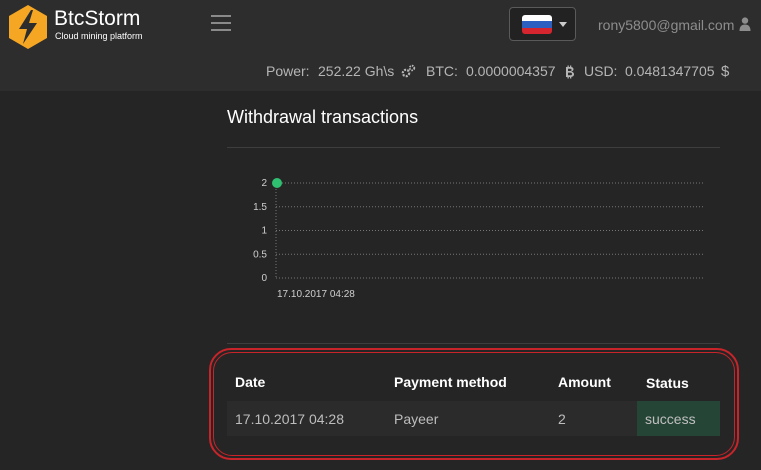 The height and width of the screenshot is (470, 761). I want to click on cell-payment-method: Payeer, so click(416, 419).